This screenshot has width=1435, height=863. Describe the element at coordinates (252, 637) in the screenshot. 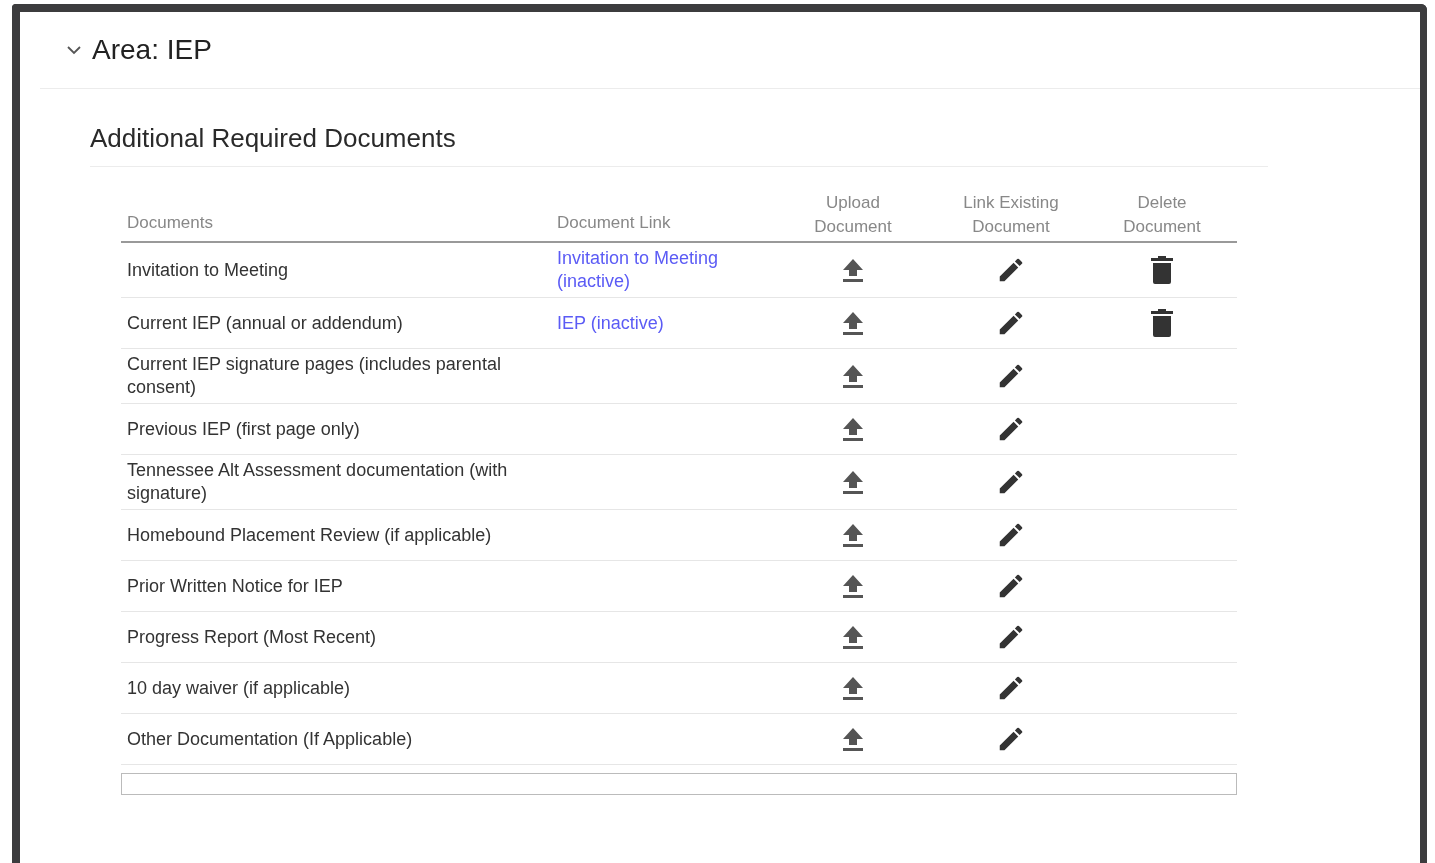

I see `document-name: Progress Report (Most Recent)` at that location.